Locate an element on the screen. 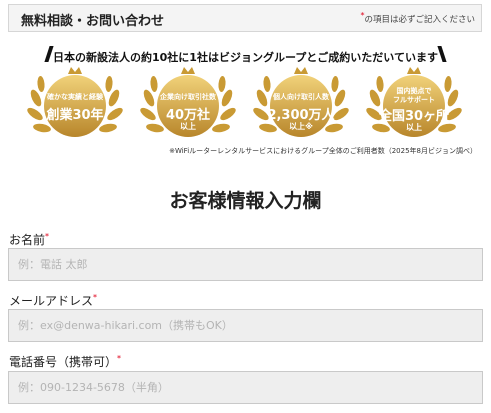  name-input is located at coordinates (245, 264).